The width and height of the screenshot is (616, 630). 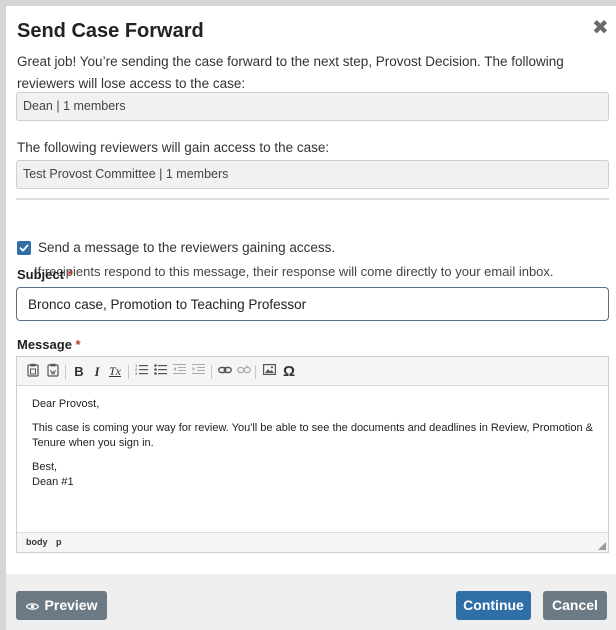 What do you see at coordinates (59, 542) in the screenshot?
I see `element-path-p: p` at bounding box center [59, 542].